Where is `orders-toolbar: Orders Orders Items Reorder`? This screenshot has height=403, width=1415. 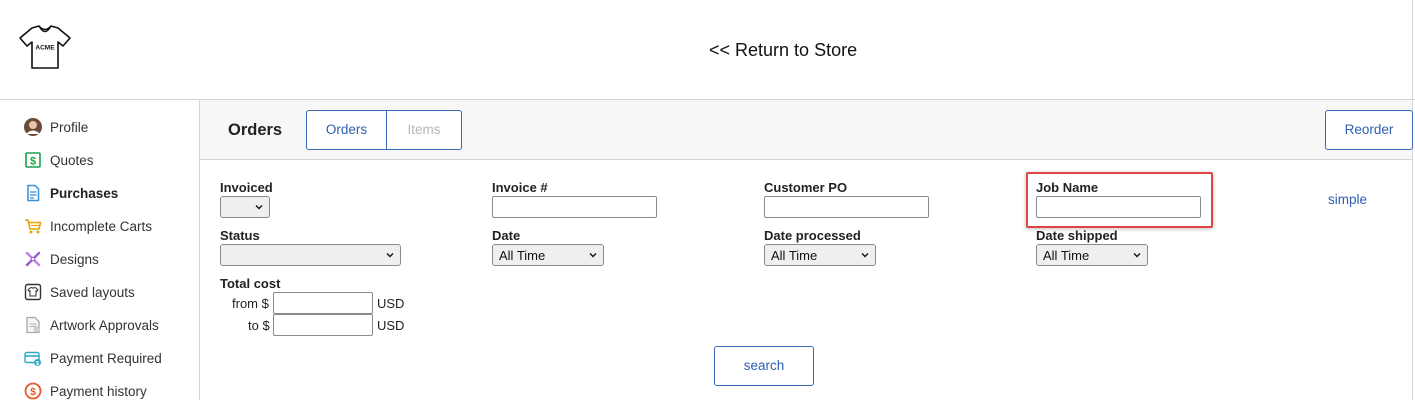 orders-toolbar: Orders Orders Items Reorder is located at coordinates (806, 130).